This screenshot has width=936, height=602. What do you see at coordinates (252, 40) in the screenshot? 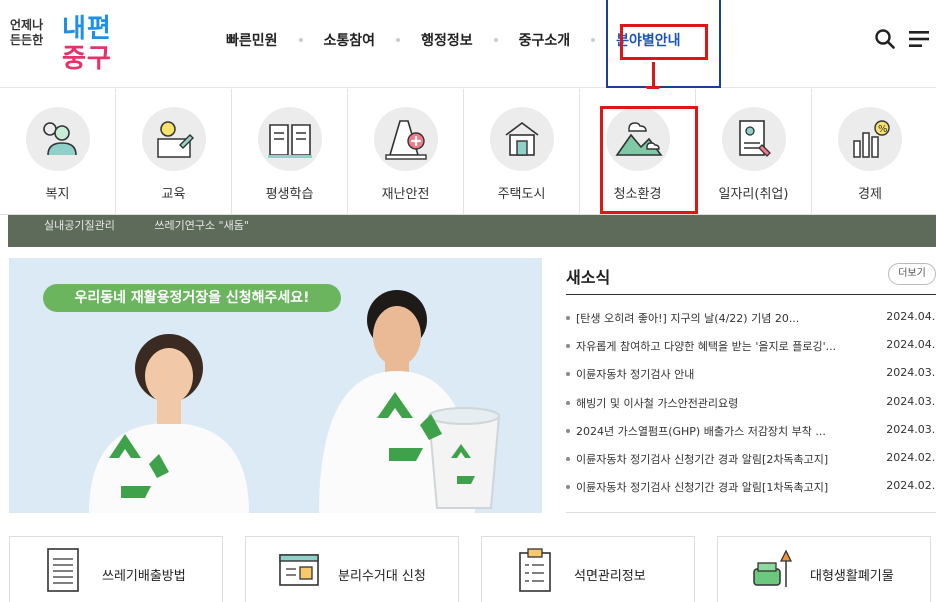
I see `nav-item-quick-civil: 빠른민원` at bounding box center [252, 40].